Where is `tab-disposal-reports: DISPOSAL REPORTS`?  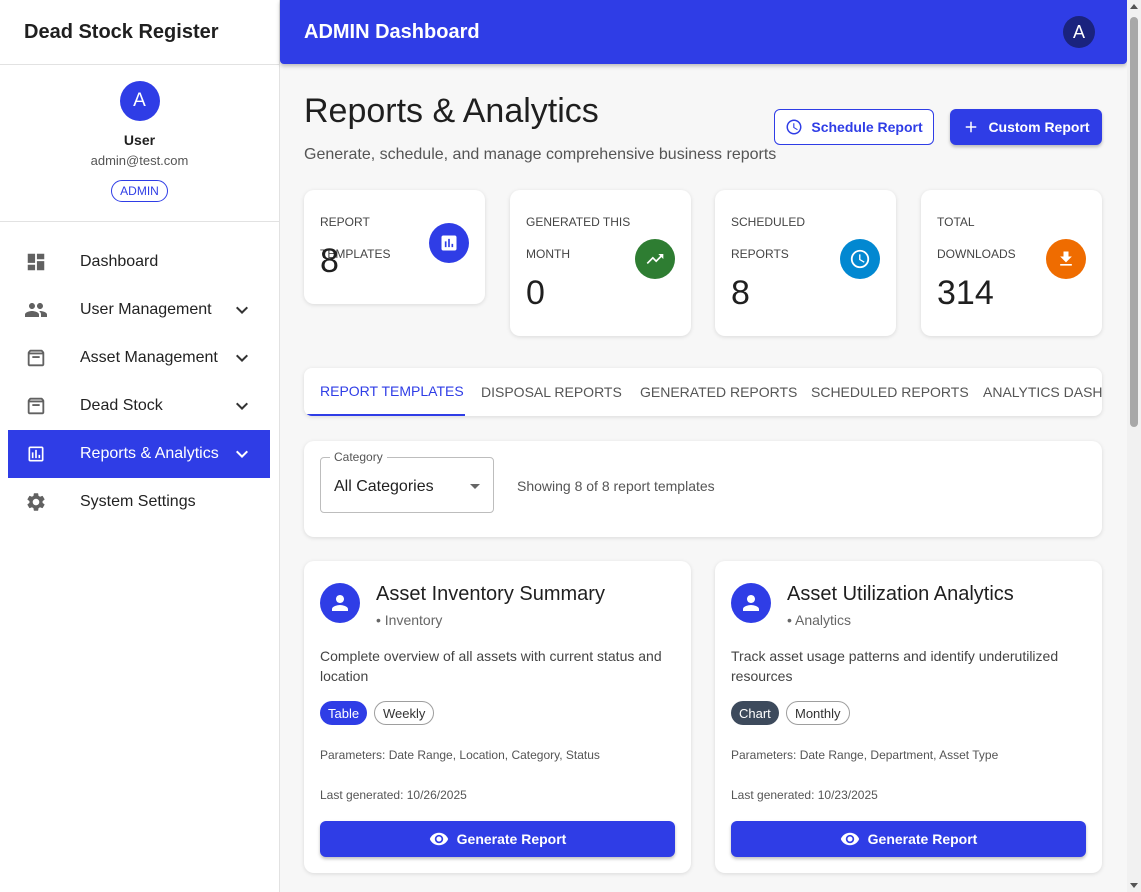
tab-disposal-reports: DISPOSAL REPORTS is located at coordinates (551, 392).